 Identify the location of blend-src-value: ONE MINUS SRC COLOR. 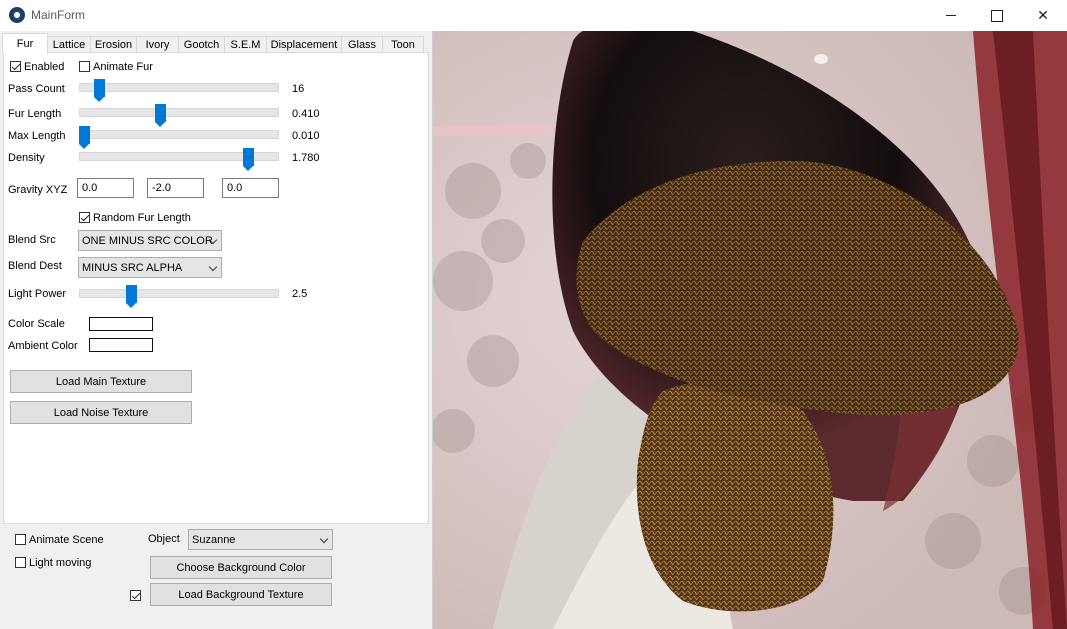
(147, 241).